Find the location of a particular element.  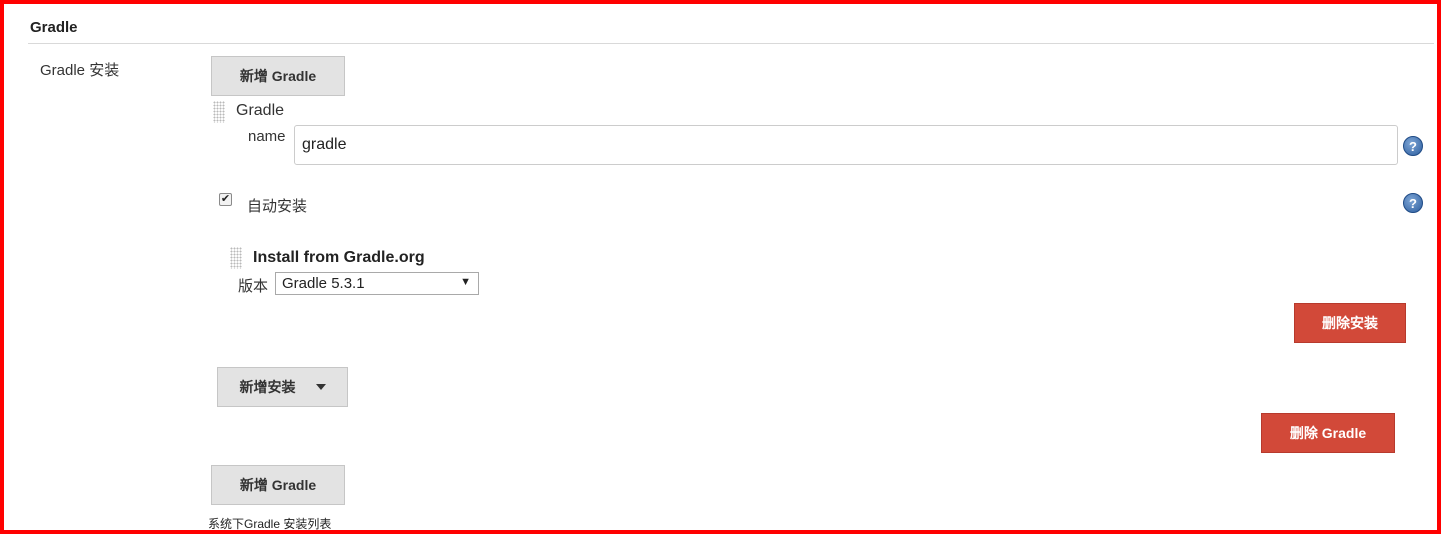

description-text: 系统下Gradle 安装列表 is located at coordinates (270, 524).